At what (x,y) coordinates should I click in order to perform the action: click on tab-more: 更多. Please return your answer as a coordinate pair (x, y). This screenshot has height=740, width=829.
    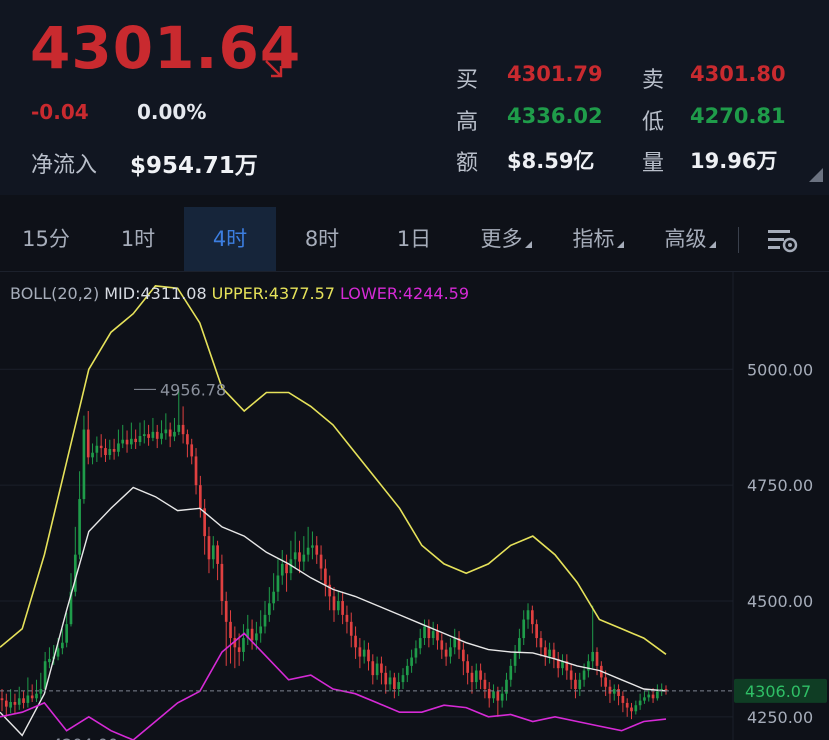
    Looking at the image, I should click on (506, 239).